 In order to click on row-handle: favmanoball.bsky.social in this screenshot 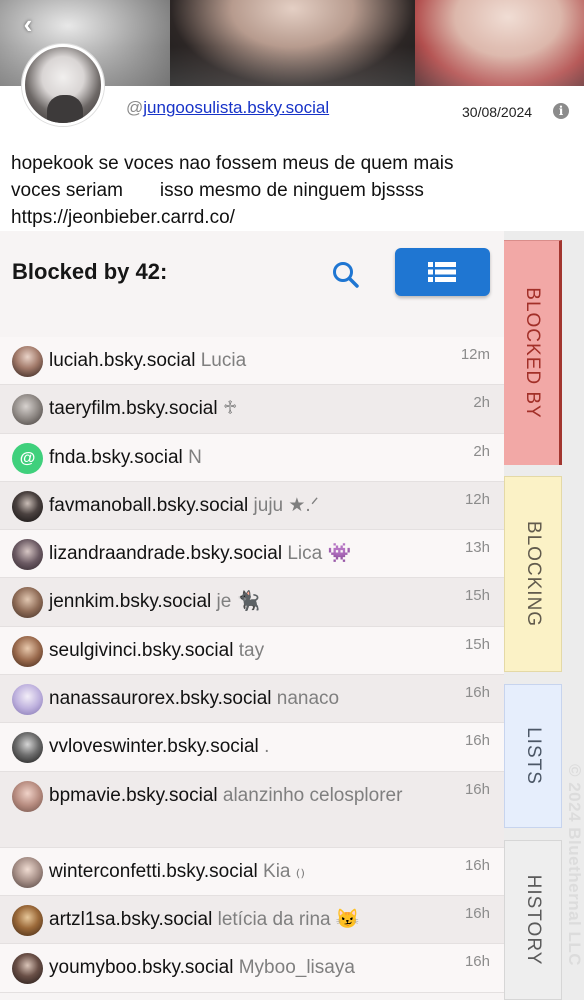, I will do `click(148, 505)`.